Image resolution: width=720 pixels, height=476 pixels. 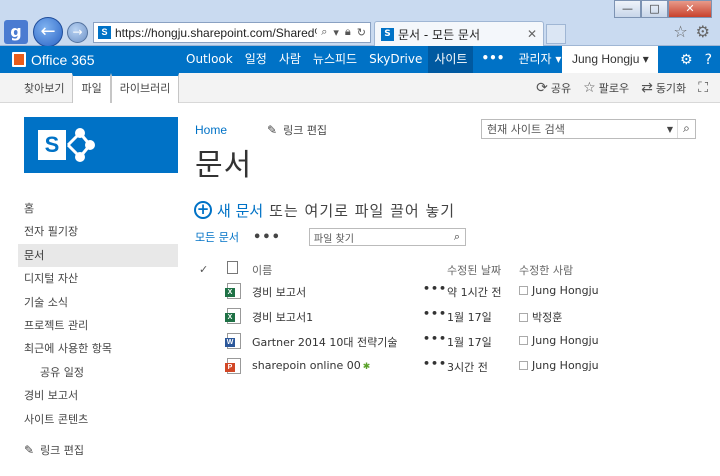 What do you see at coordinates (379, 237) in the screenshot?
I see `file-search-input: 파일 찾기` at bounding box center [379, 237].